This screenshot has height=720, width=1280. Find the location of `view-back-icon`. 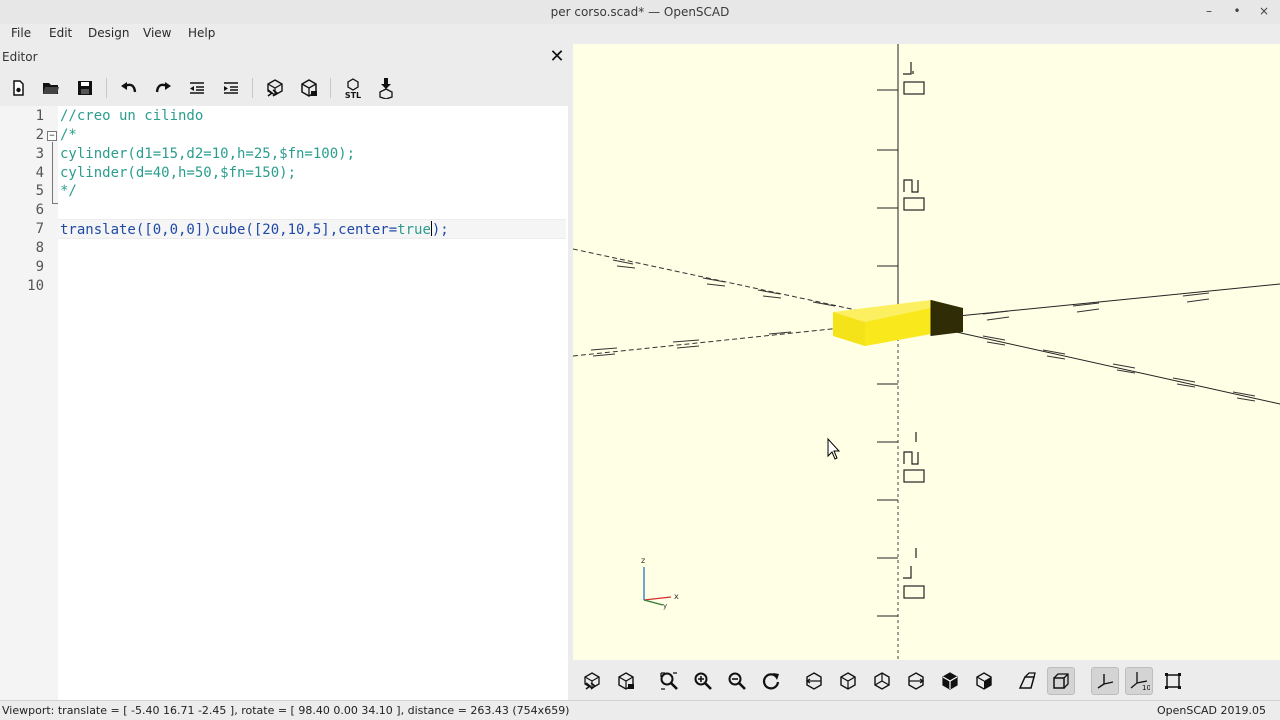

view-back-icon is located at coordinates (984, 681).